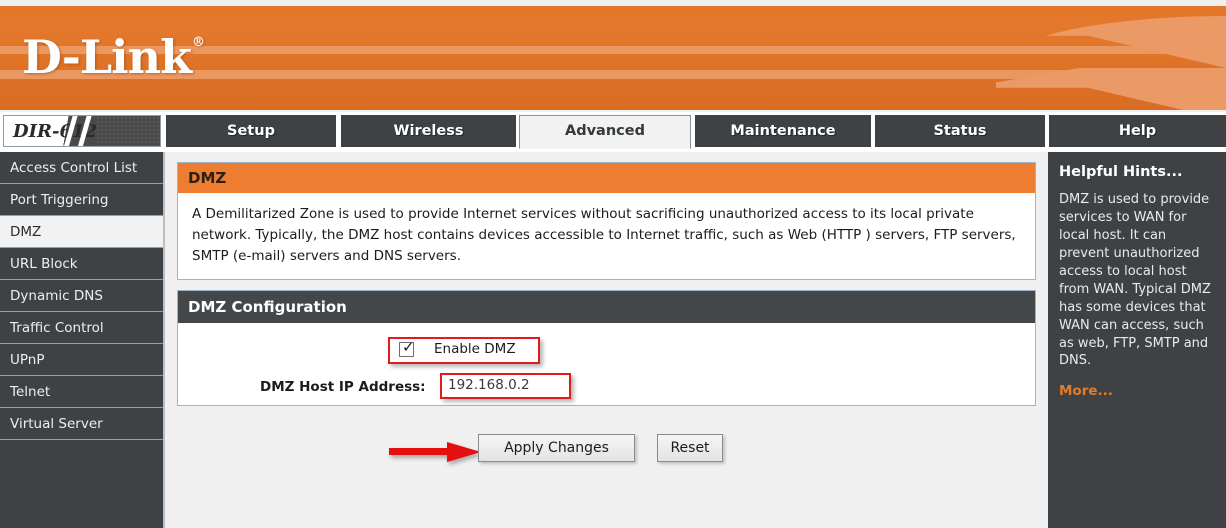  I want to click on dmz-info-title: DMZ, so click(606, 178).